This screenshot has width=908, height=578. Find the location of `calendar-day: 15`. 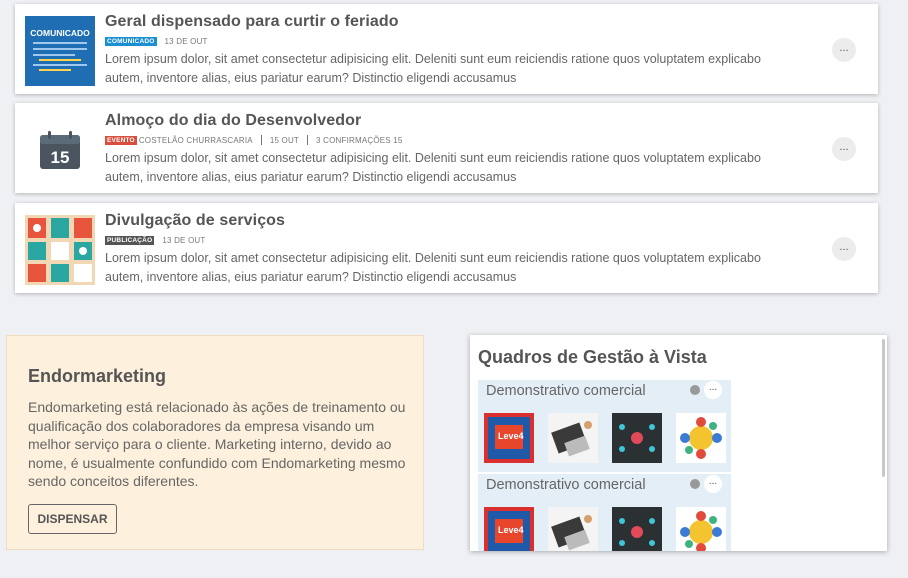

calendar-day: 15 is located at coordinates (60, 157).